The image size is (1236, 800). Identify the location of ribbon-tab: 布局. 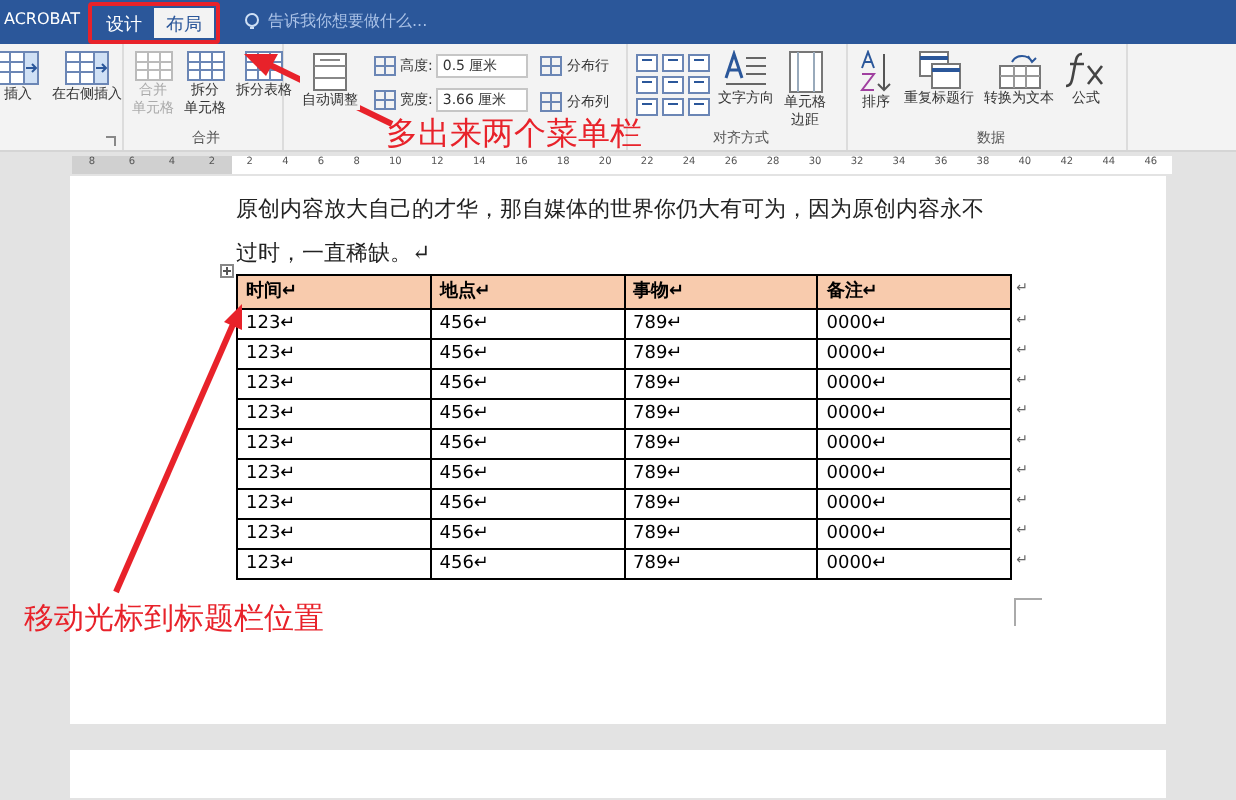
(184, 23).